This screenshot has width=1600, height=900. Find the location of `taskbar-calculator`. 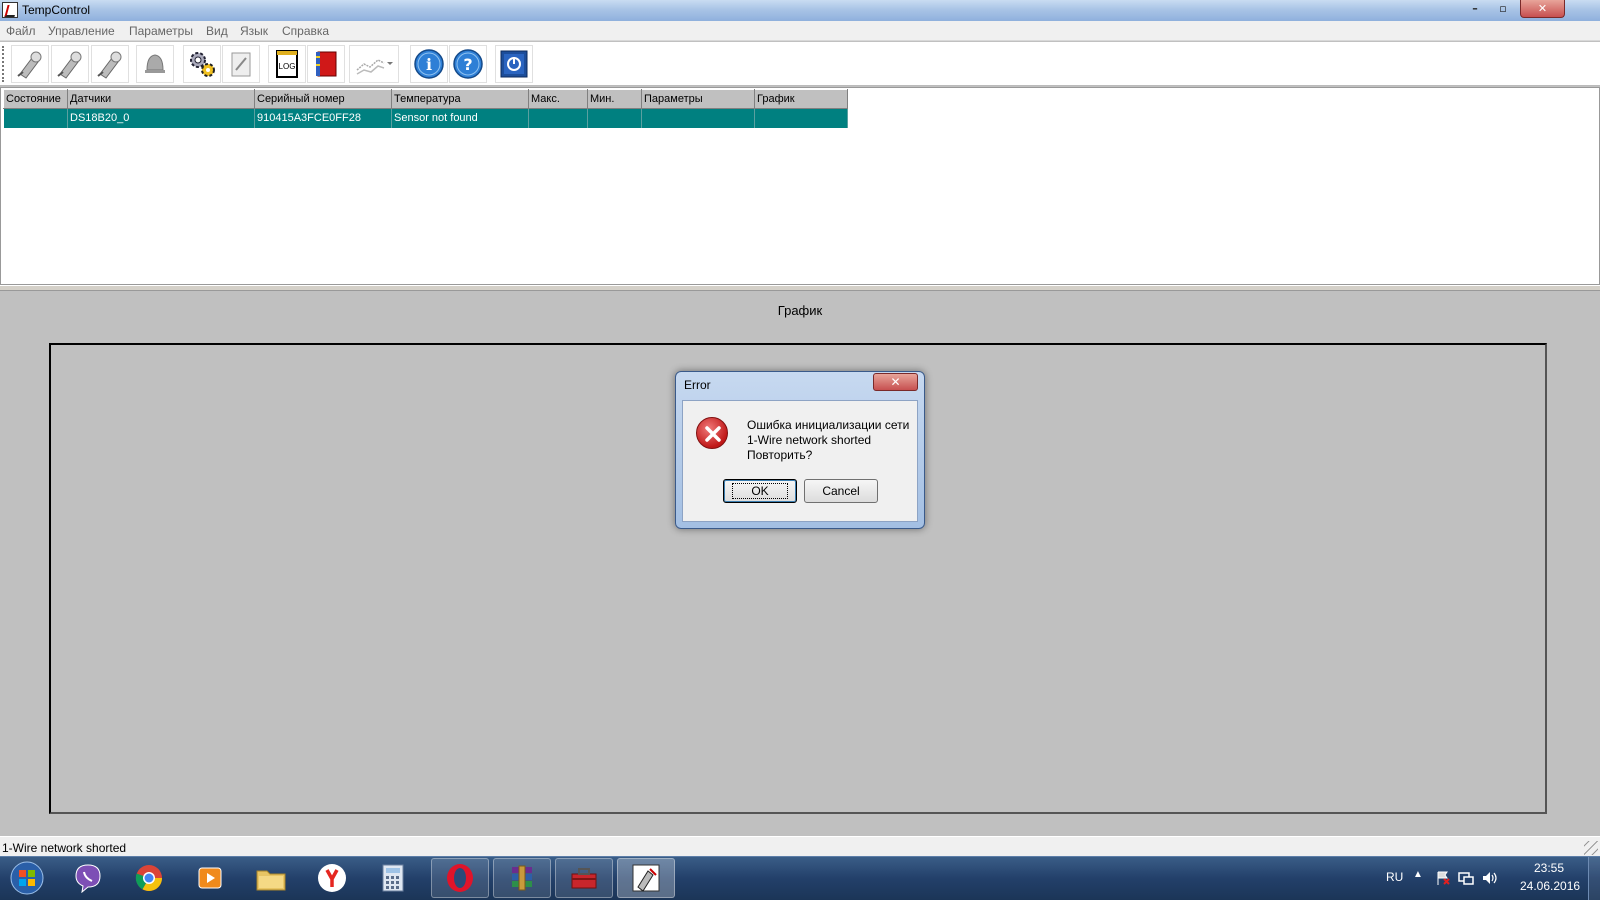

taskbar-calculator is located at coordinates (393, 878).